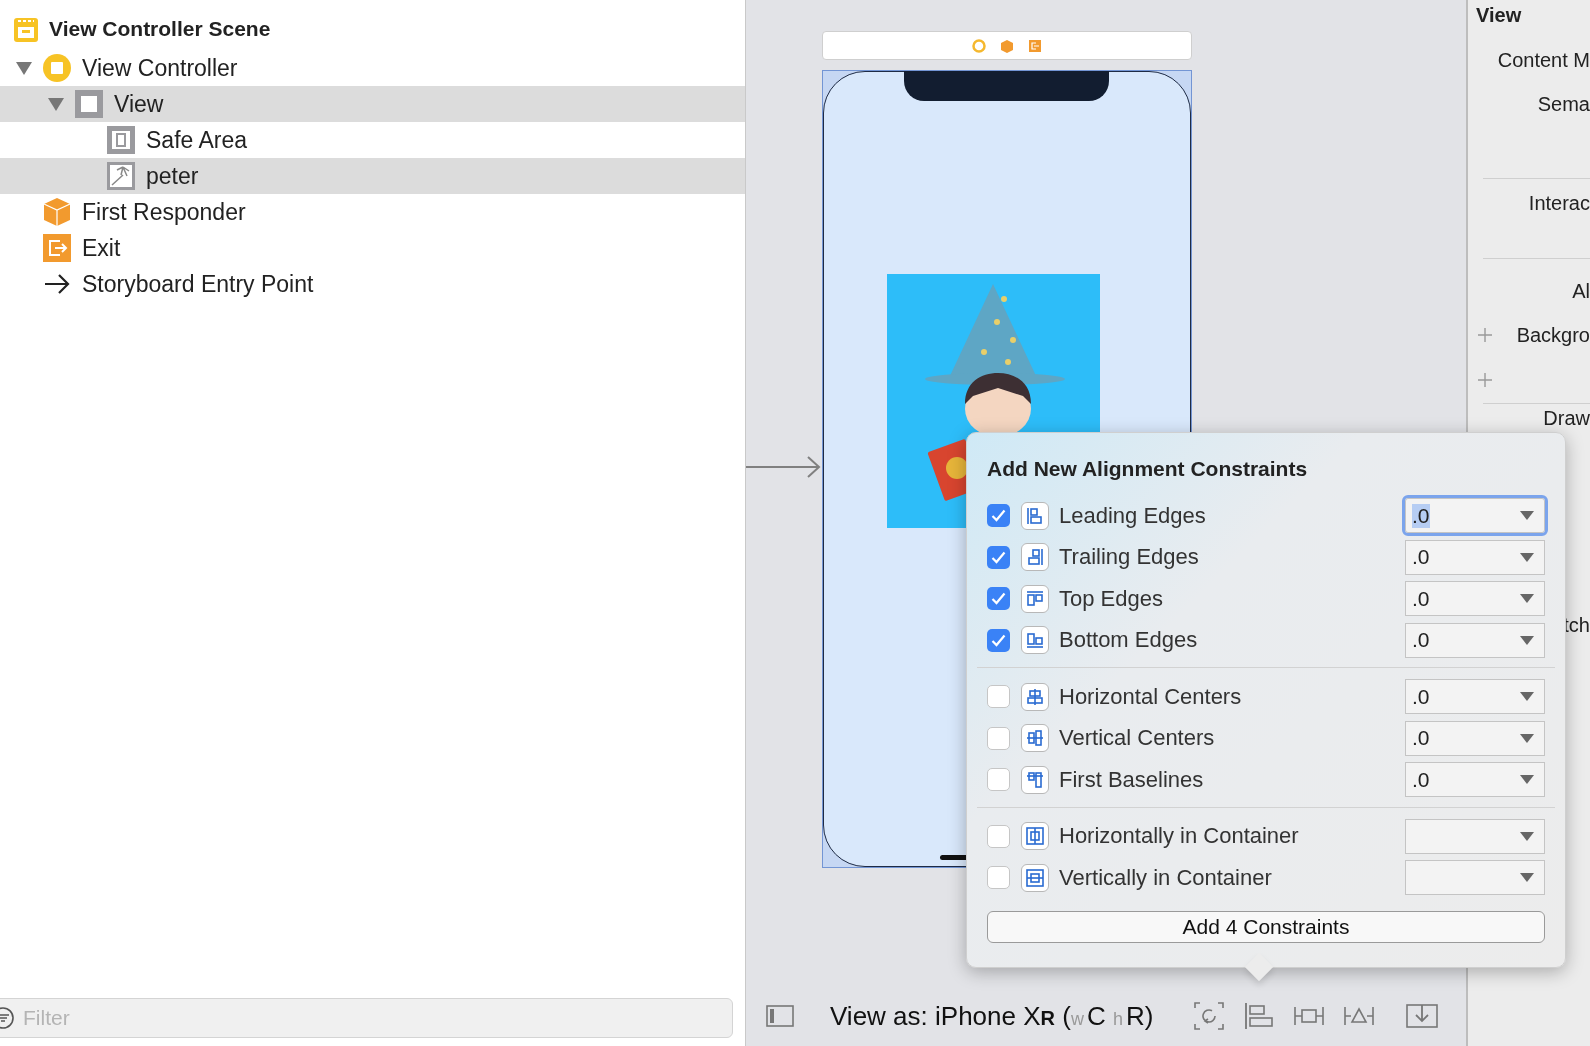  What do you see at coordinates (372, 140) in the screenshot?
I see `outline-row: Safe Area` at bounding box center [372, 140].